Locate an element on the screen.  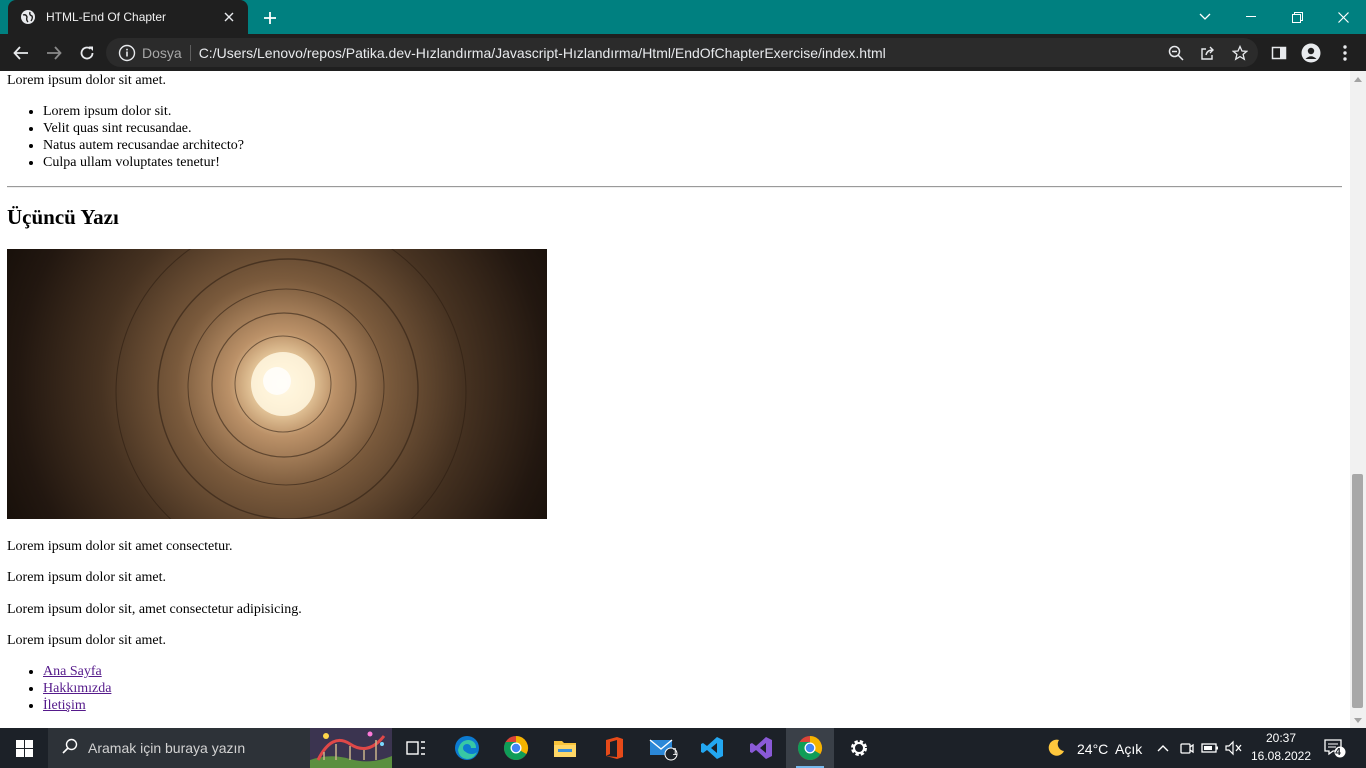
zoom-icon is located at coordinates (1176, 53).